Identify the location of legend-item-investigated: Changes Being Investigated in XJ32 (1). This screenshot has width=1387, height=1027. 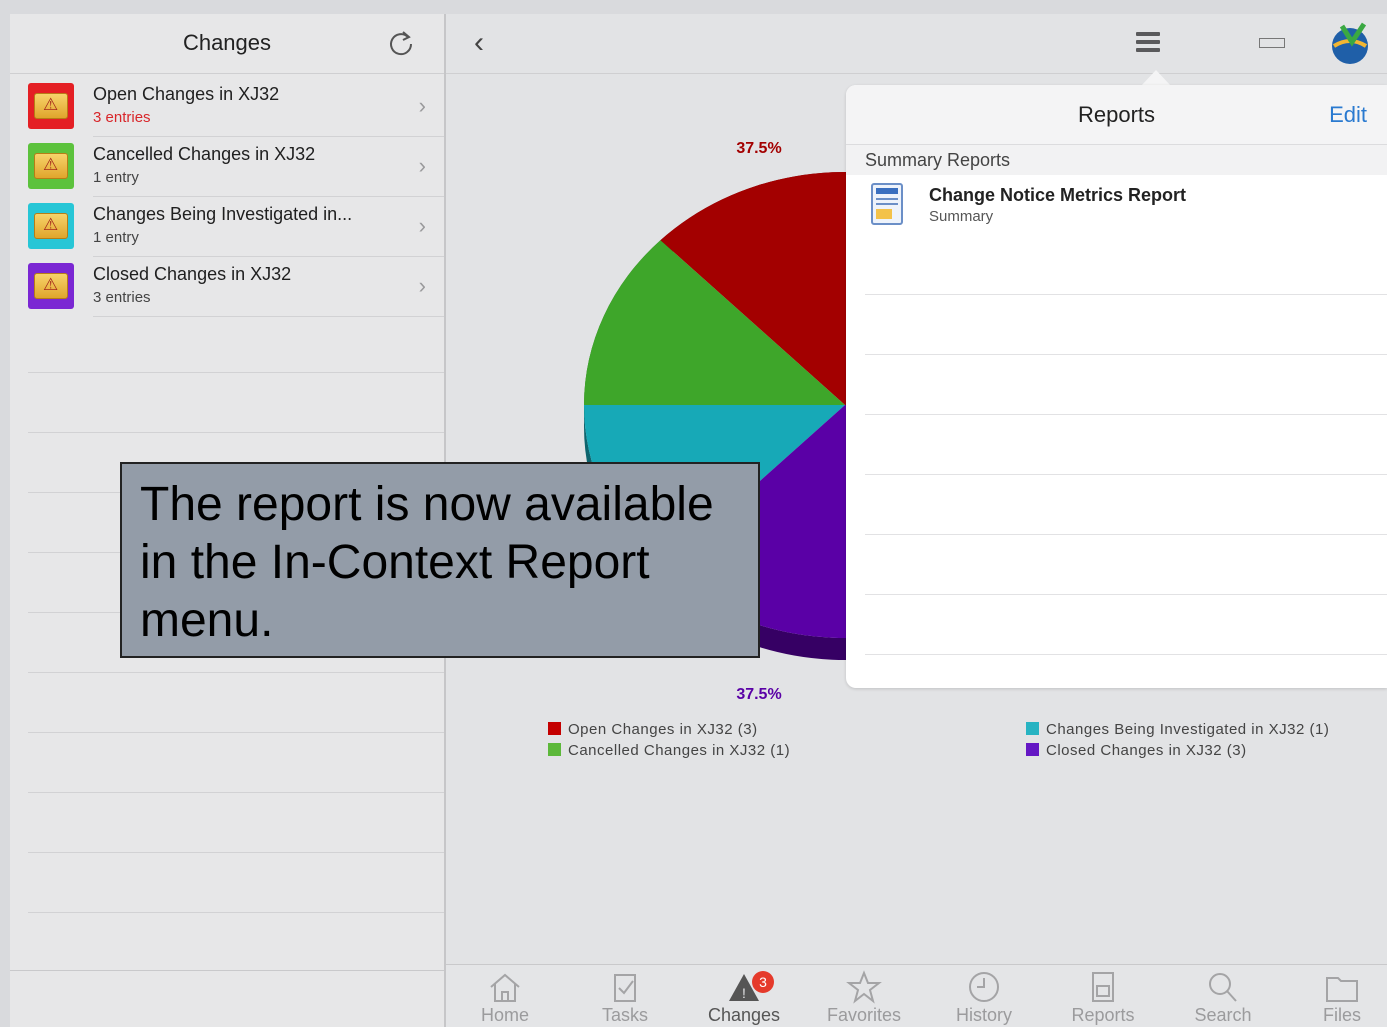
(1177, 729).